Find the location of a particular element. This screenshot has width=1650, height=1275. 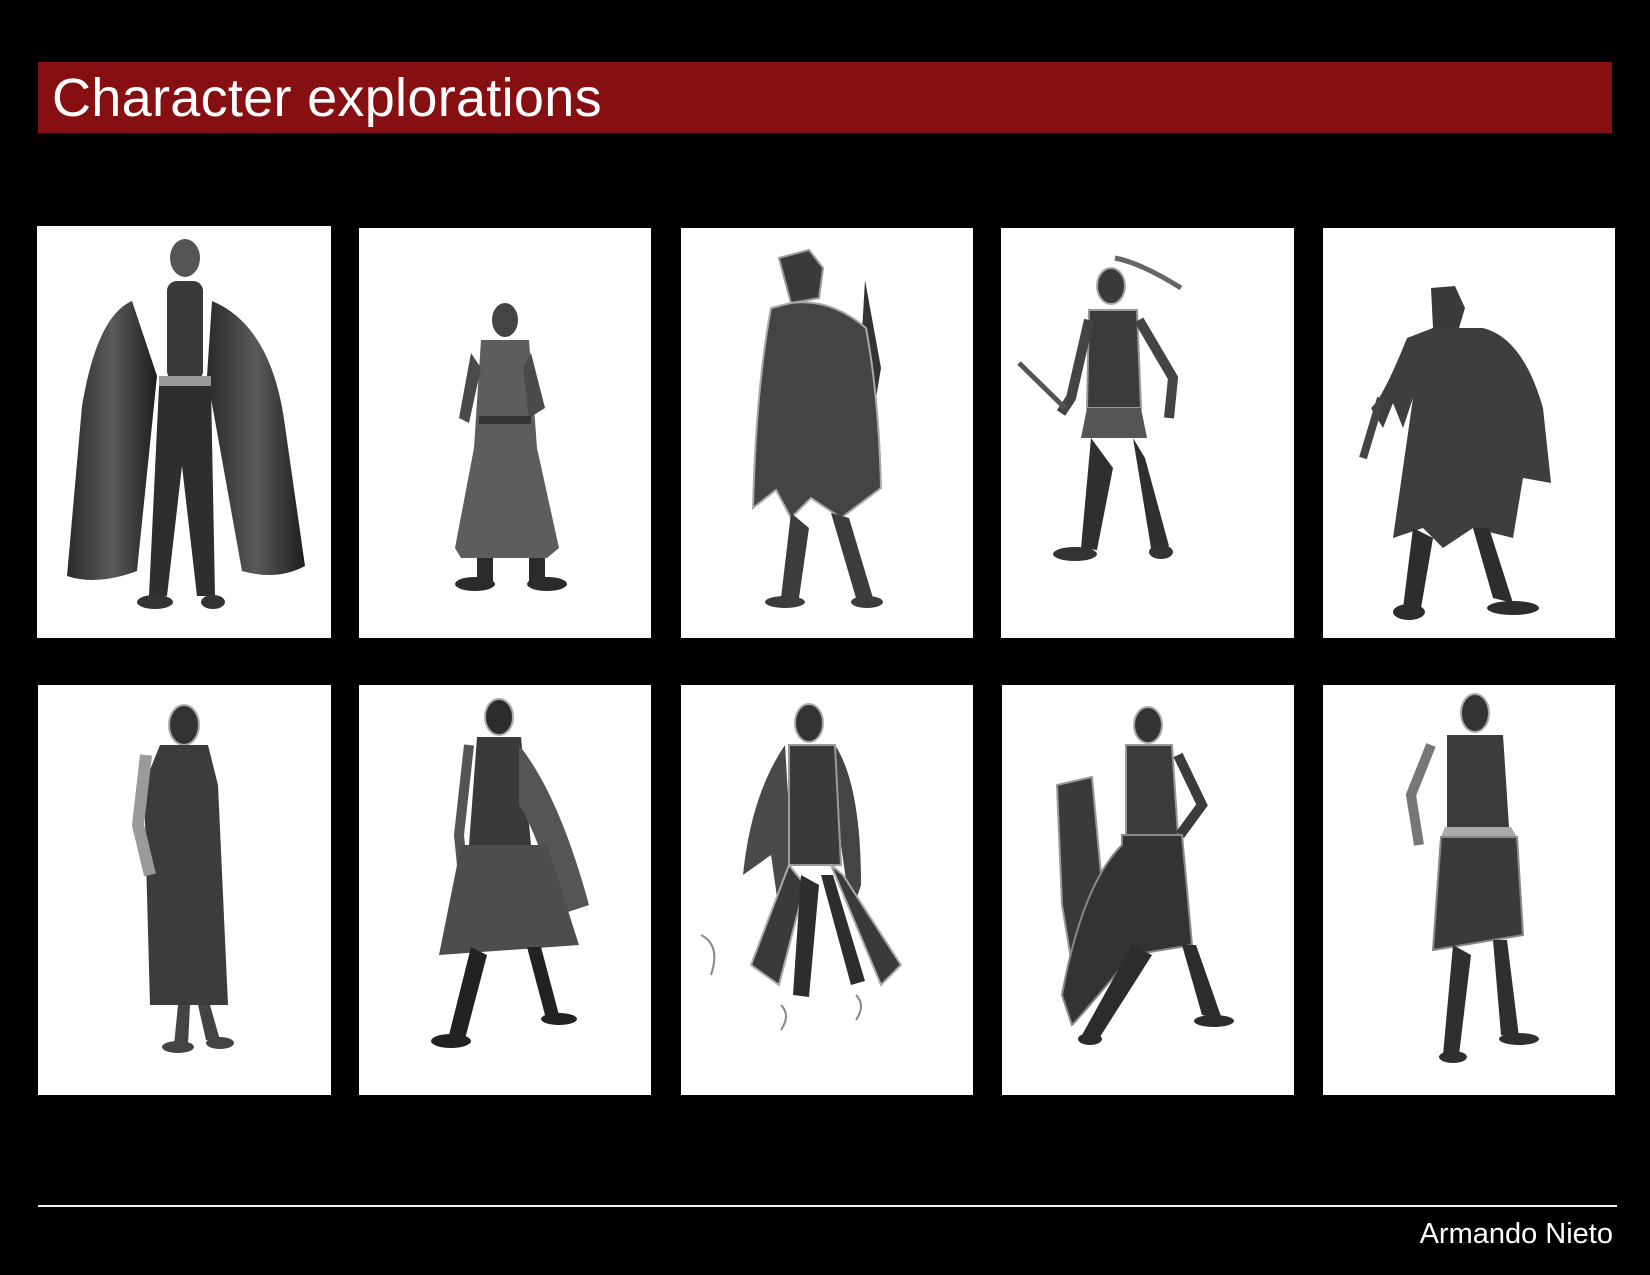

skirted-masked-figure-sketch is located at coordinates (1472, 878).